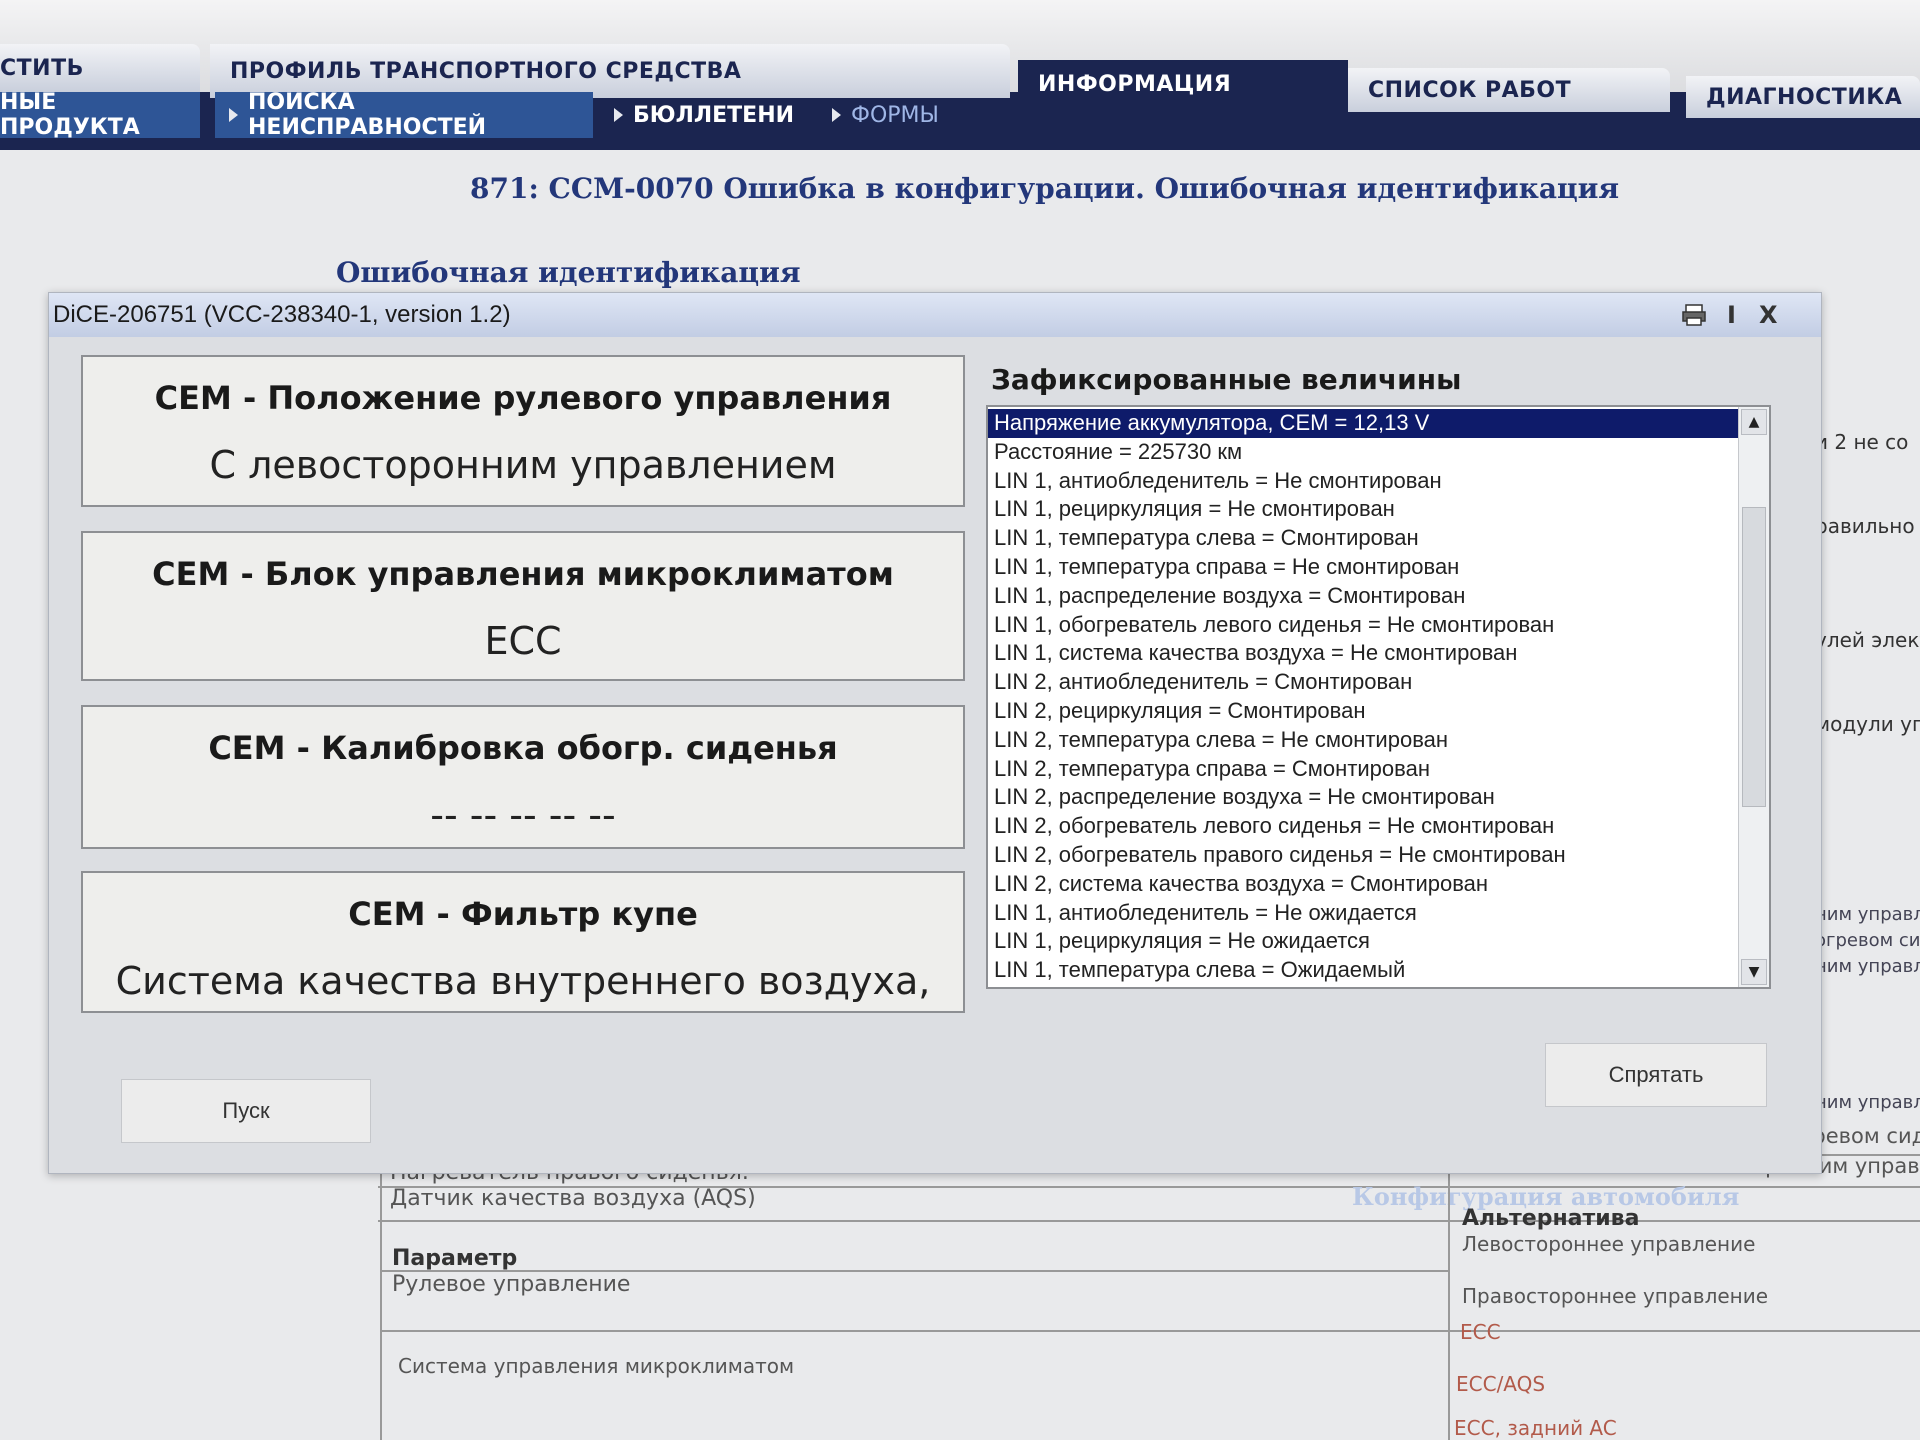  Describe the element at coordinates (1535, 1428) in the screenshot. I see `table-cell-alternative: ECC, задний AC` at that location.